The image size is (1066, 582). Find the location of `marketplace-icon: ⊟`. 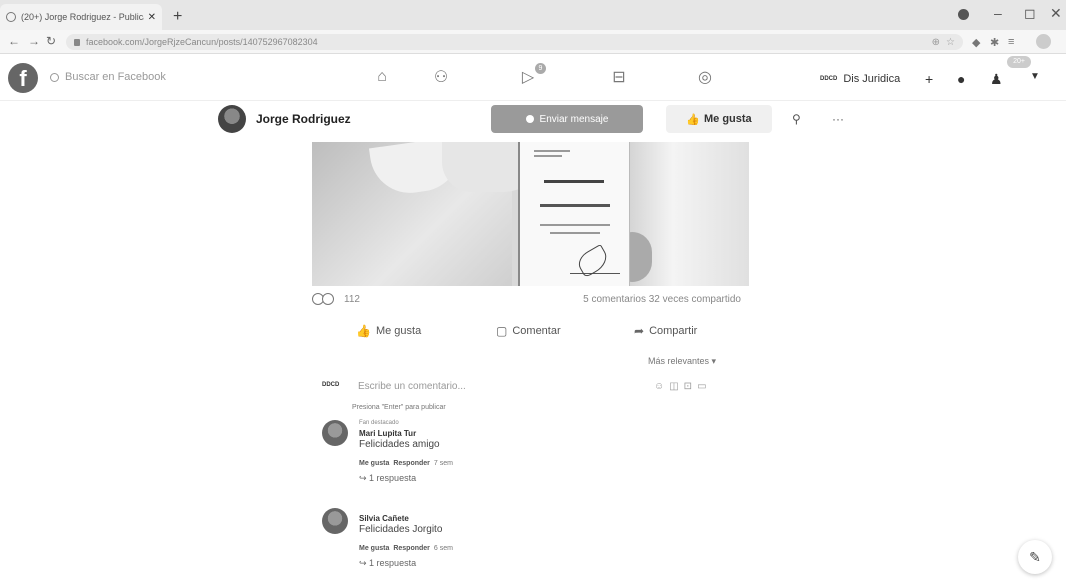

marketplace-icon: ⊟ is located at coordinates (619, 77).